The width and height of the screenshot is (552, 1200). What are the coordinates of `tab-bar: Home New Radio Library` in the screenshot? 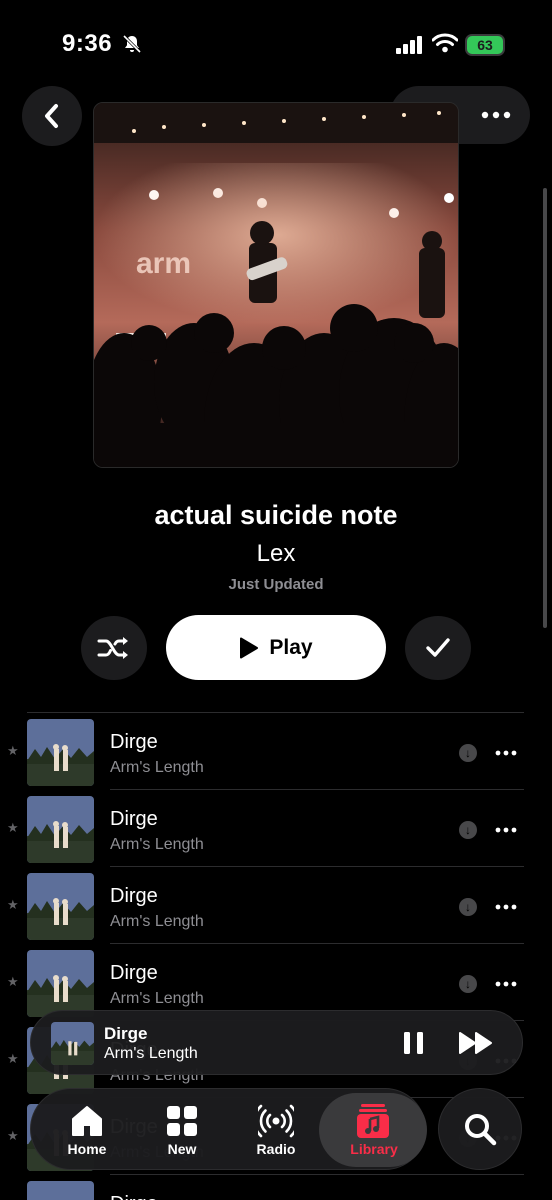 It's located at (228, 1129).